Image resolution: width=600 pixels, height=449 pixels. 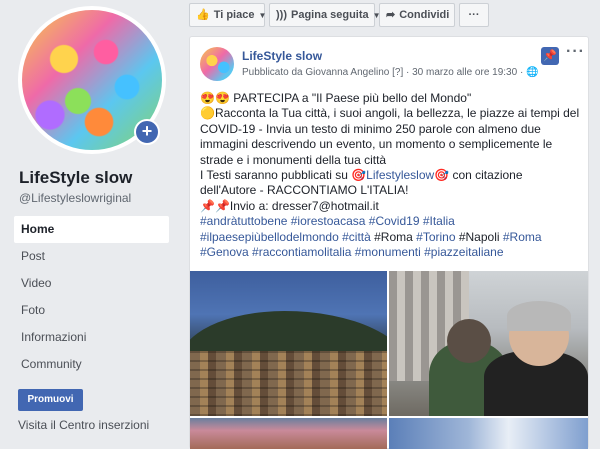 I want to click on page-title: LifeStyle slow, so click(x=75, y=178).